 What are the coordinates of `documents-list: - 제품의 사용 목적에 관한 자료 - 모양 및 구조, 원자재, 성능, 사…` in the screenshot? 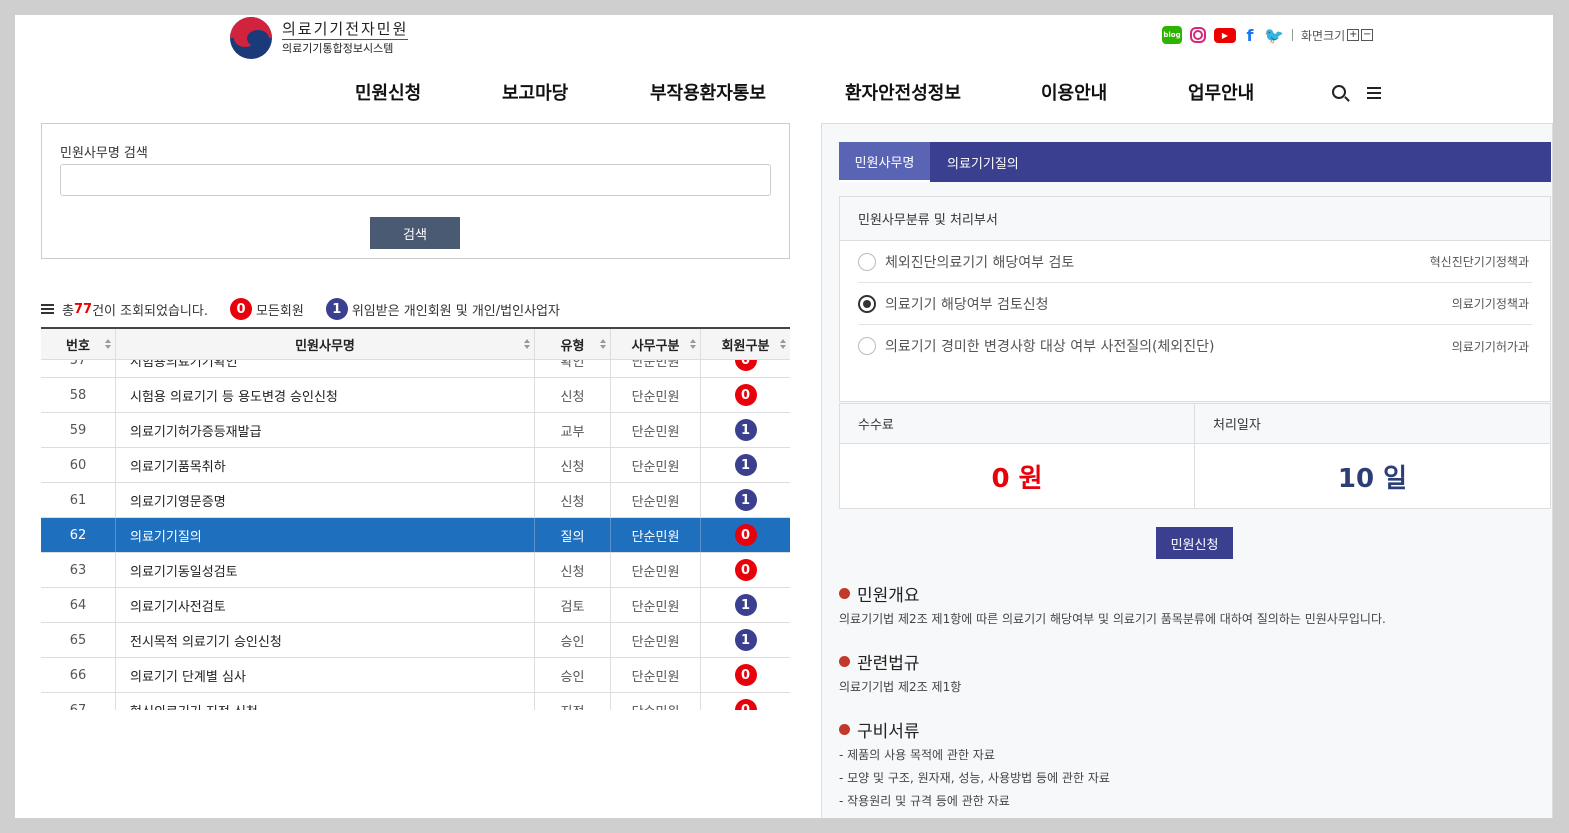 It's located at (974, 778).